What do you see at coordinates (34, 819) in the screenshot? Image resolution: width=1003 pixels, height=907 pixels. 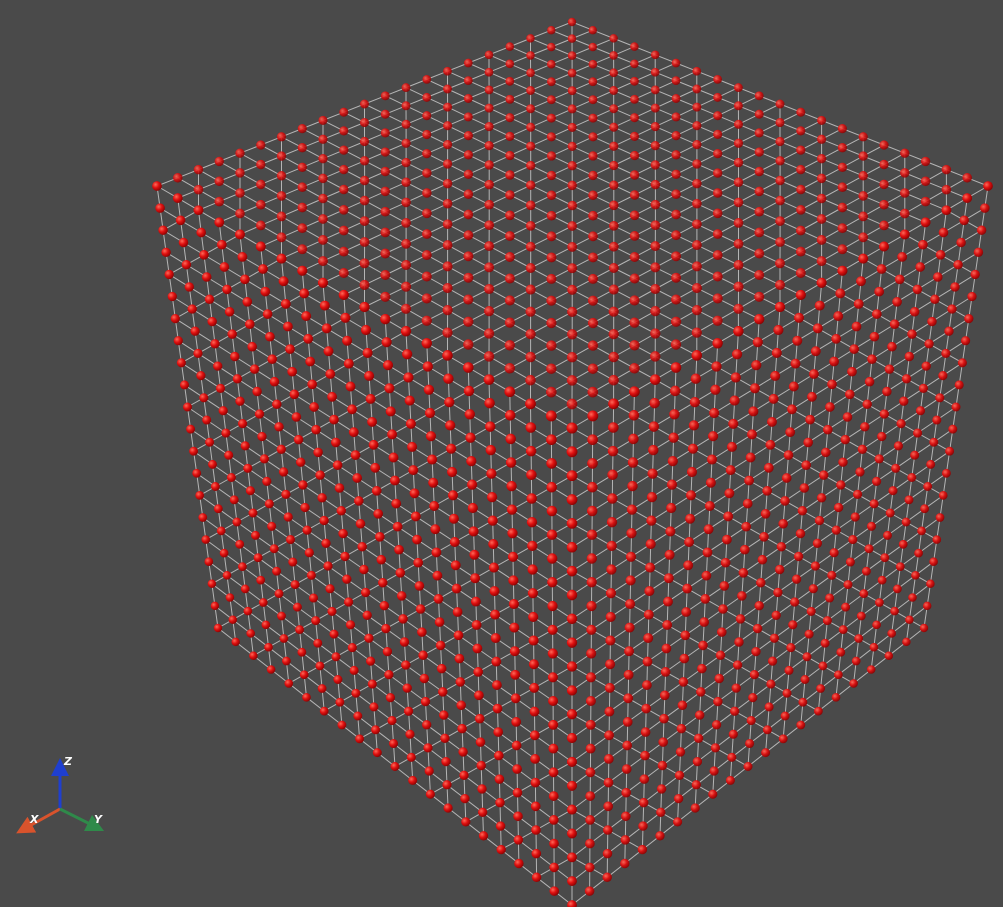 I see `x-axis-label: X` at bounding box center [34, 819].